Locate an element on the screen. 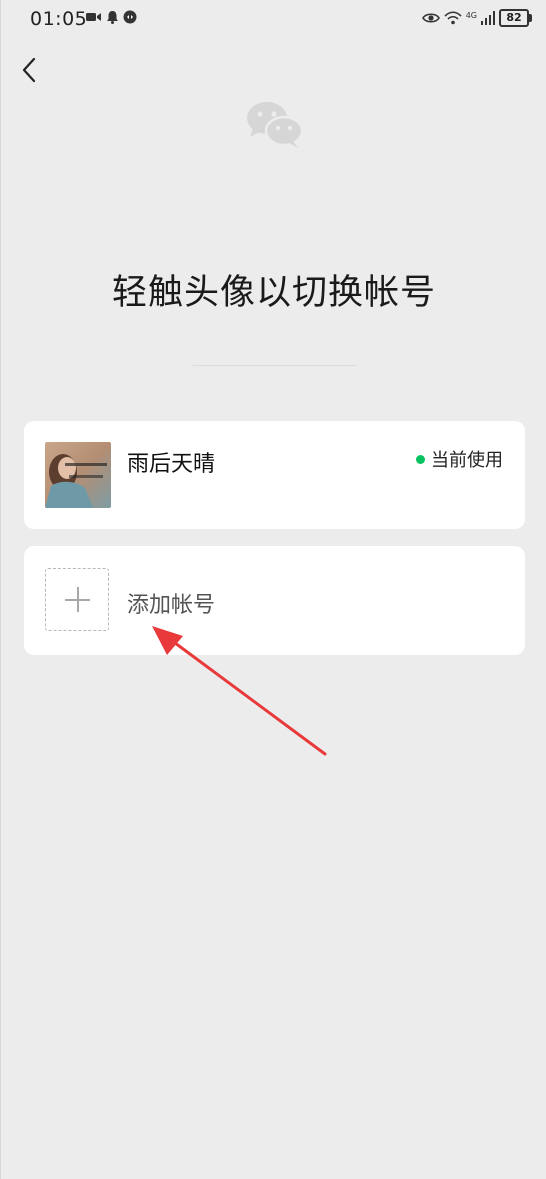  add-account-card: 添加帐号 is located at coordinates (274, 600).